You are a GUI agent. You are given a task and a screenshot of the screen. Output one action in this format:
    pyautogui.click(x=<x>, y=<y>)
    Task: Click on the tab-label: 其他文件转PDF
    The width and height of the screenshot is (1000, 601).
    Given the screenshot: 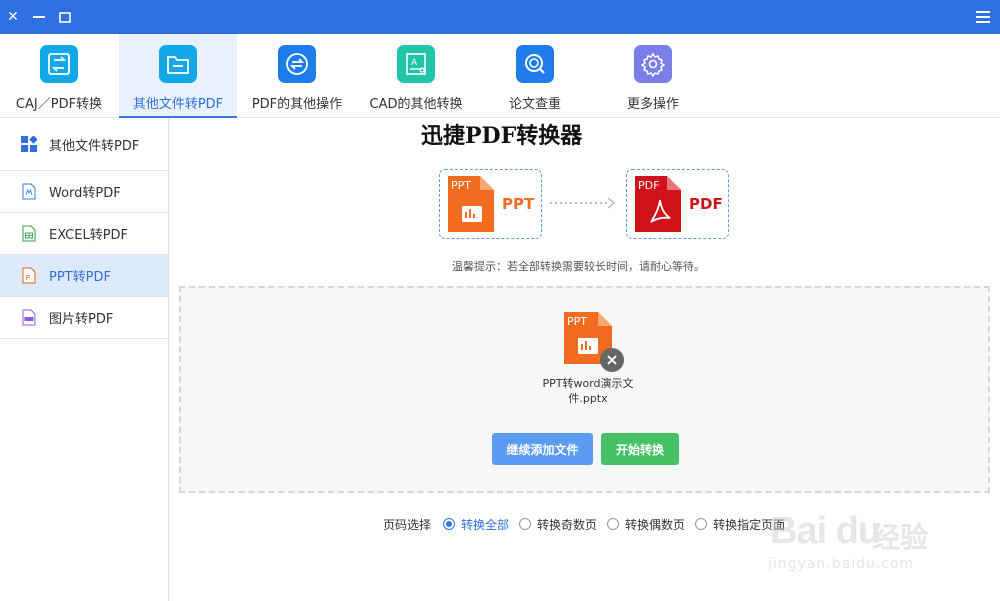 What is the action you would take?
    pyautogui.click(x=178, y=104)
    